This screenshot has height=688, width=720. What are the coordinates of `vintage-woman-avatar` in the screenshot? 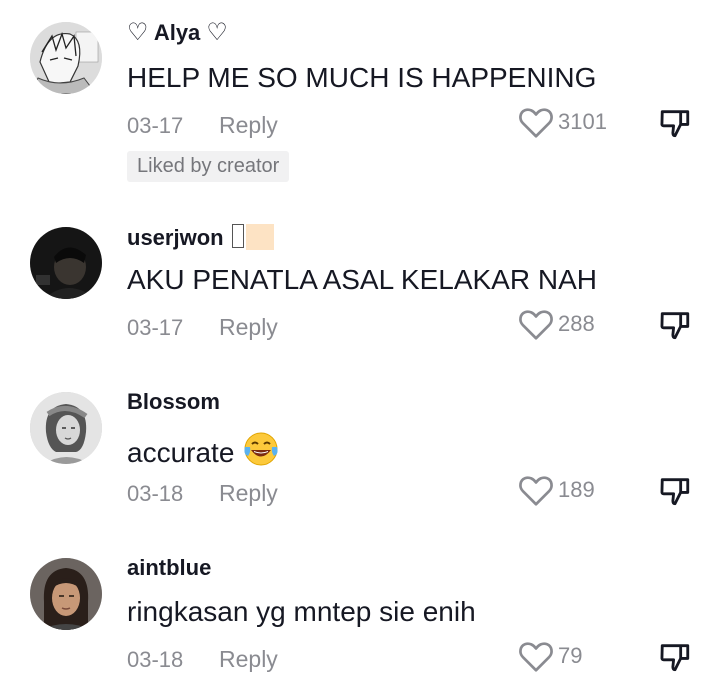 It's located at (66, 428).